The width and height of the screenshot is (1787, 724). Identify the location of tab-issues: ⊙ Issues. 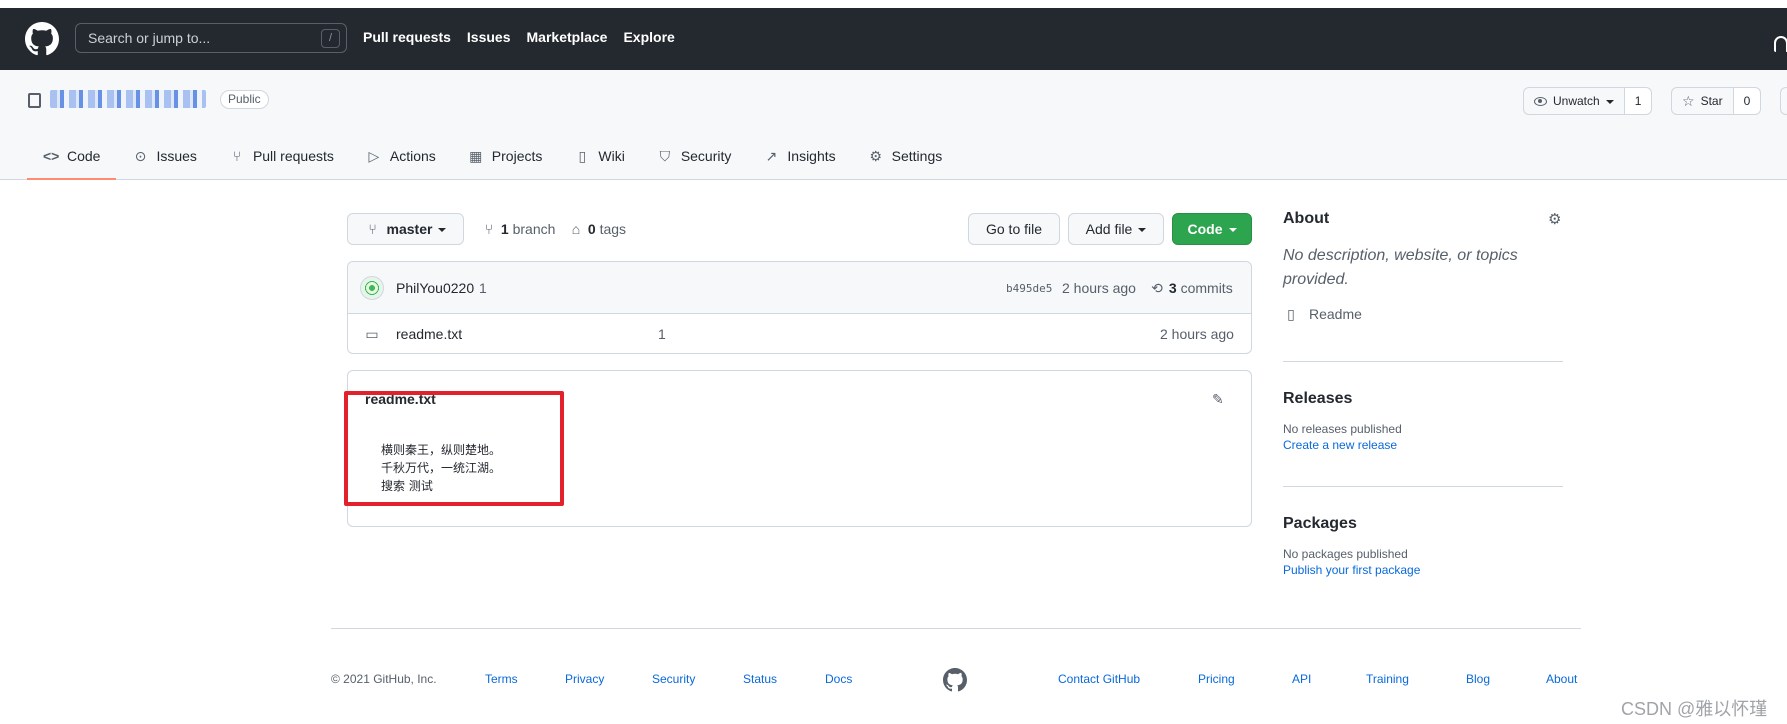
(164, 160).